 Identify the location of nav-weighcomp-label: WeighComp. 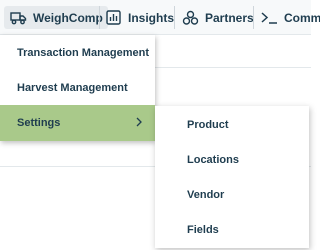
(68, 17).